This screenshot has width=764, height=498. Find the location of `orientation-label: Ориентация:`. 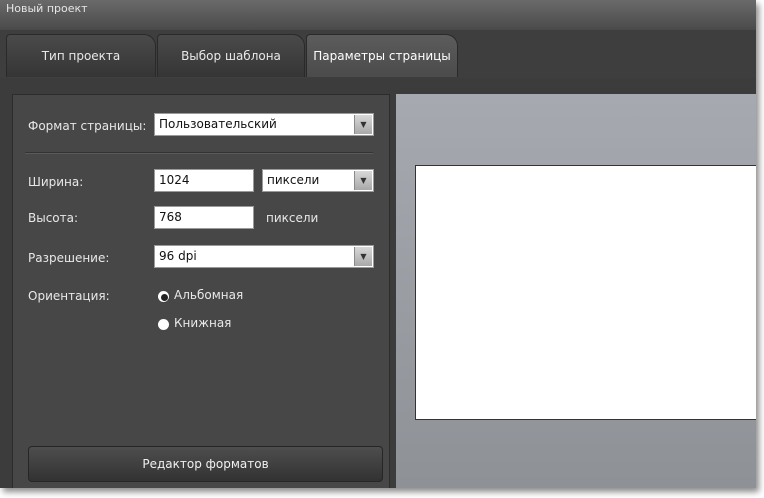

orientation-label: Ориентация: is located at coordinates (69, 296).